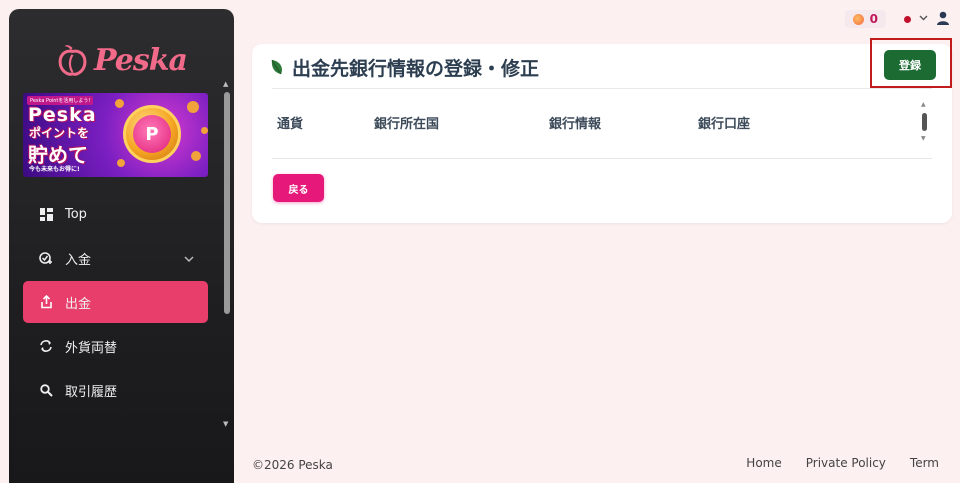 The height and width of the screenshot is (483, 960). What do you see at coordinates (276, 67) in the screenshot?
I see `leaf-icon` at bounding box center [276, 67].